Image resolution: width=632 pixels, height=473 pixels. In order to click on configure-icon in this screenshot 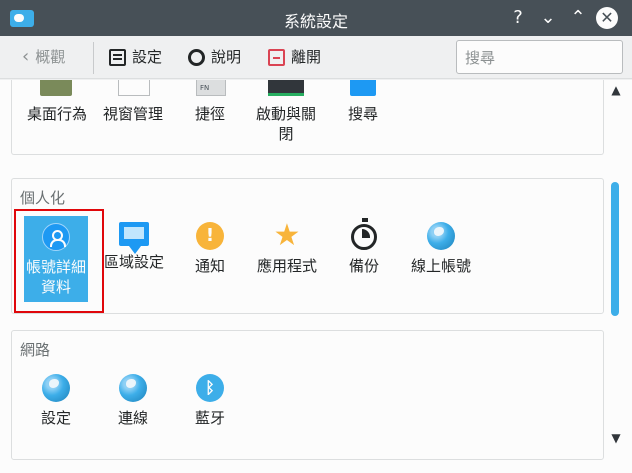, I will do `click(117, 57)`.